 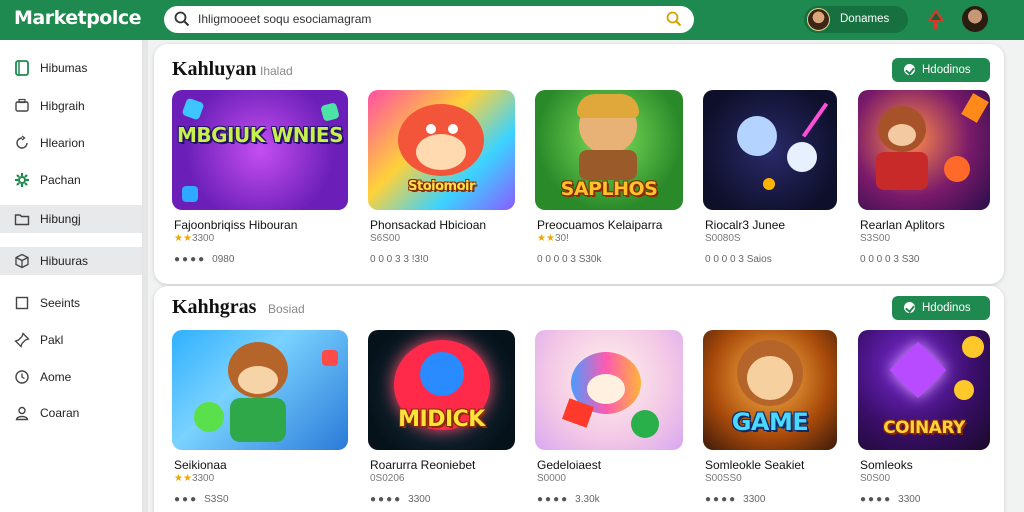 What do you see at coordinates (201, 499) in the screenshot?
I see `game-stats: ●●● S3S0` at bounding box center [201, 499].